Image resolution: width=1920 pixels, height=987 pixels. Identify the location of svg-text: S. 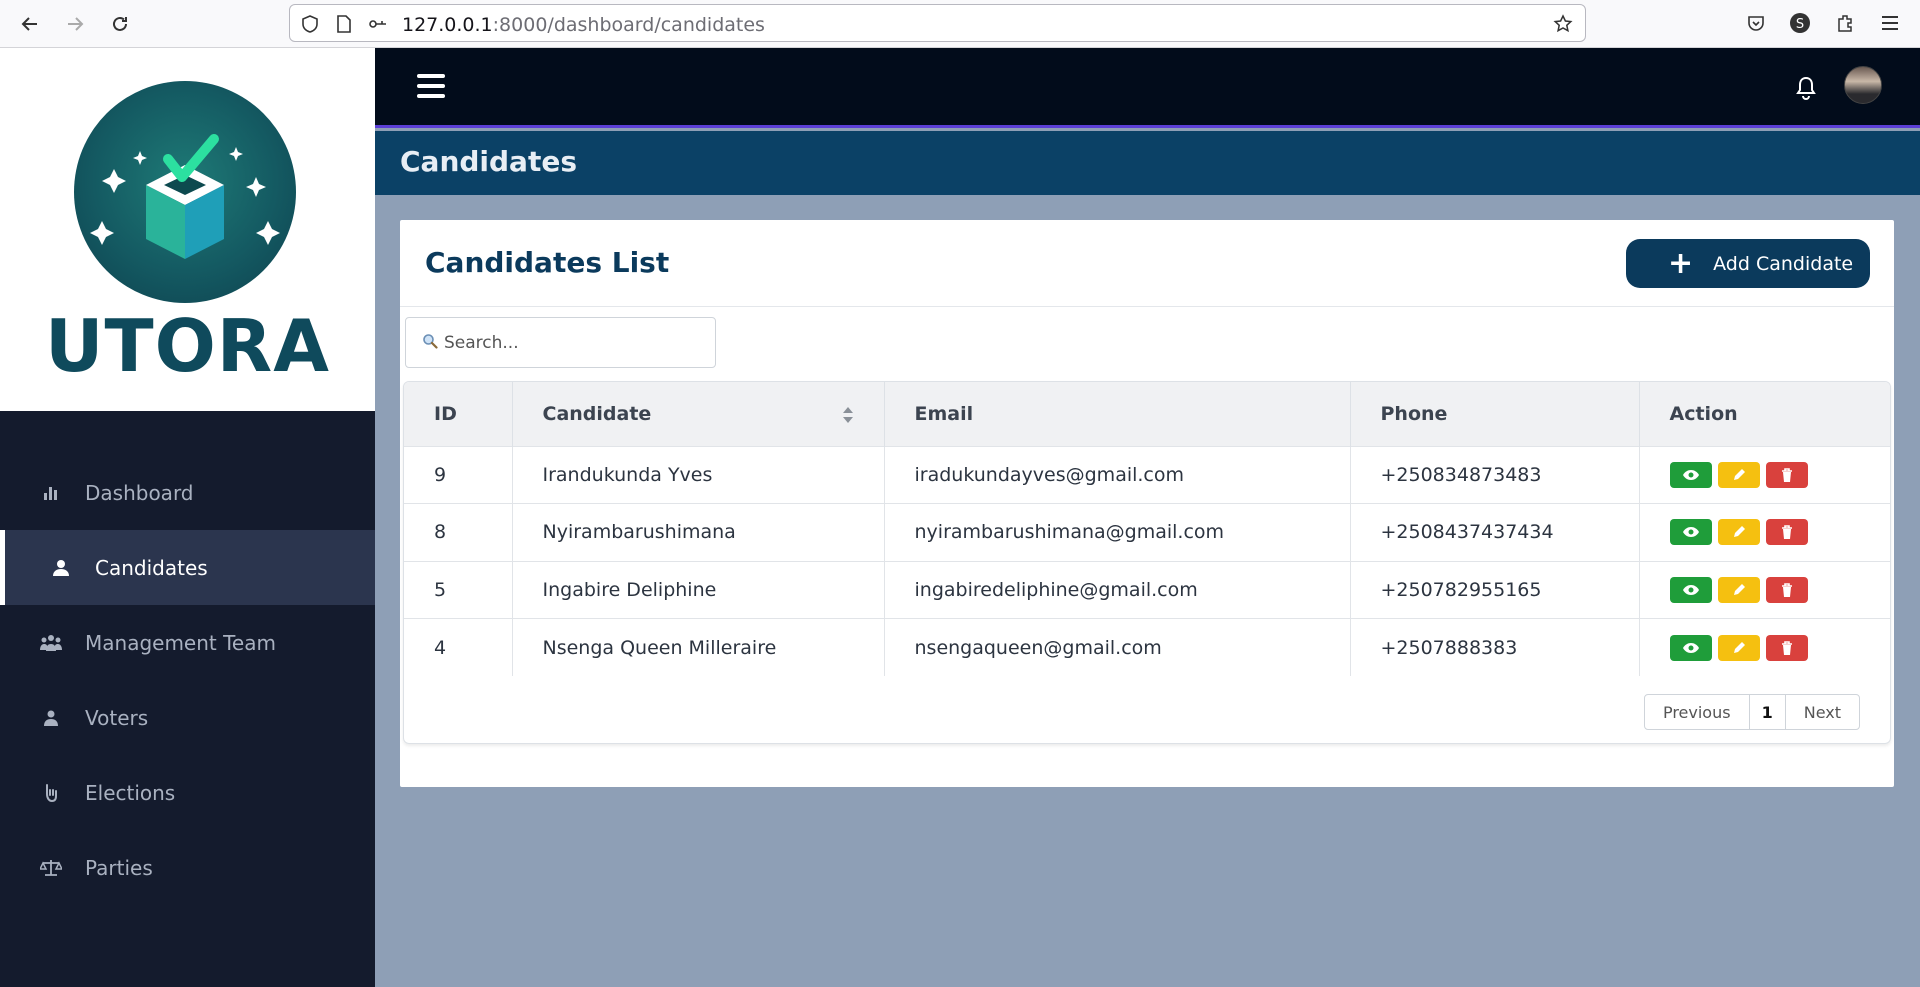
(1800, 24).